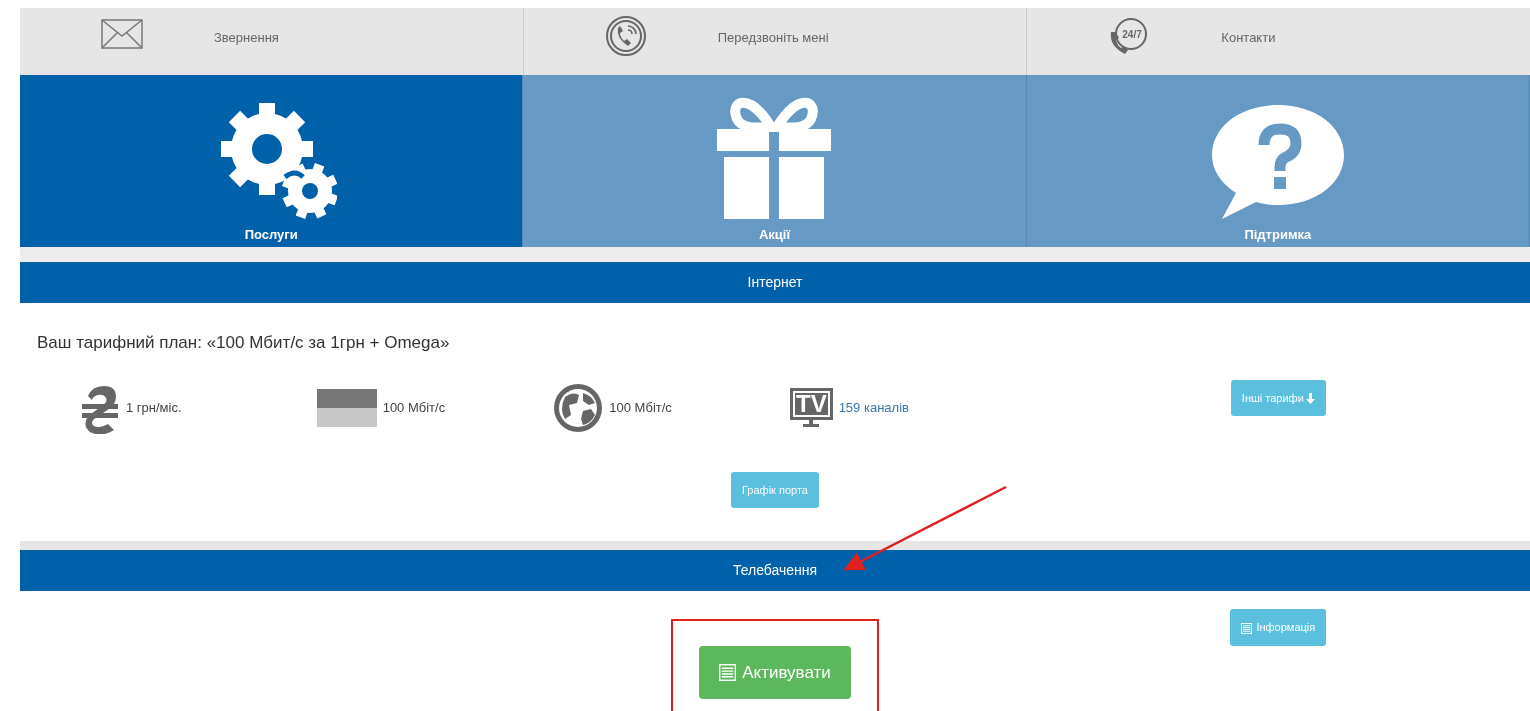 The image size is (1530, 711). What do you see at coordinates (272, 161) in the screenshot?
I see `nav-tile: Послуги` at bounding box center [272, 161].